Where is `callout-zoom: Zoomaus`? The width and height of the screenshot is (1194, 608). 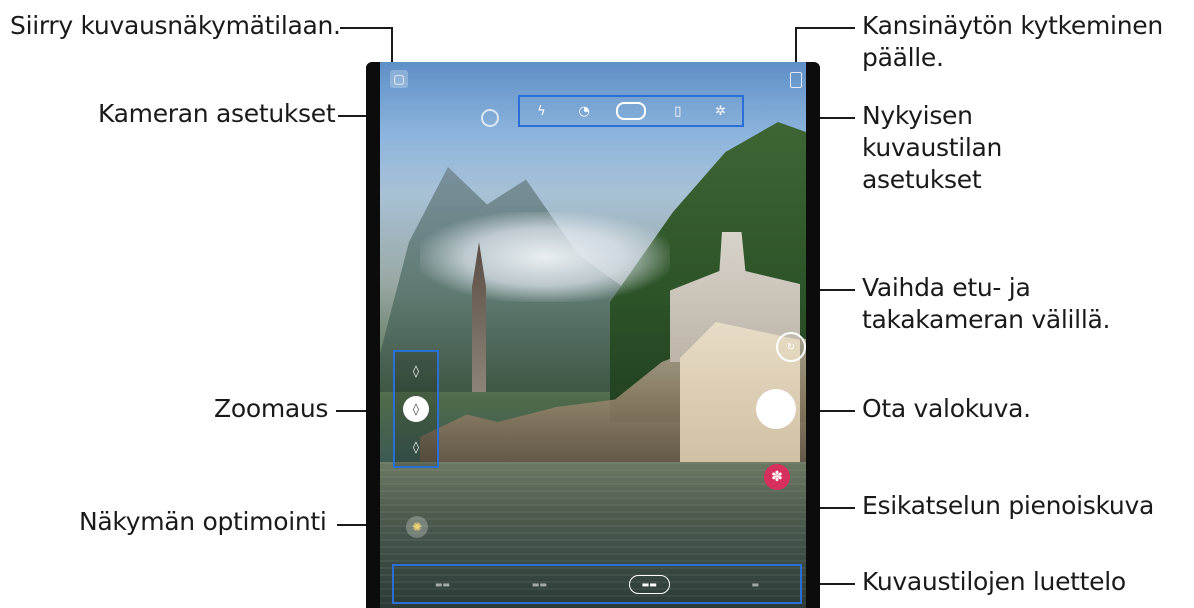
callout-zoom: Zoomaus is located at coordinates (271, 408).